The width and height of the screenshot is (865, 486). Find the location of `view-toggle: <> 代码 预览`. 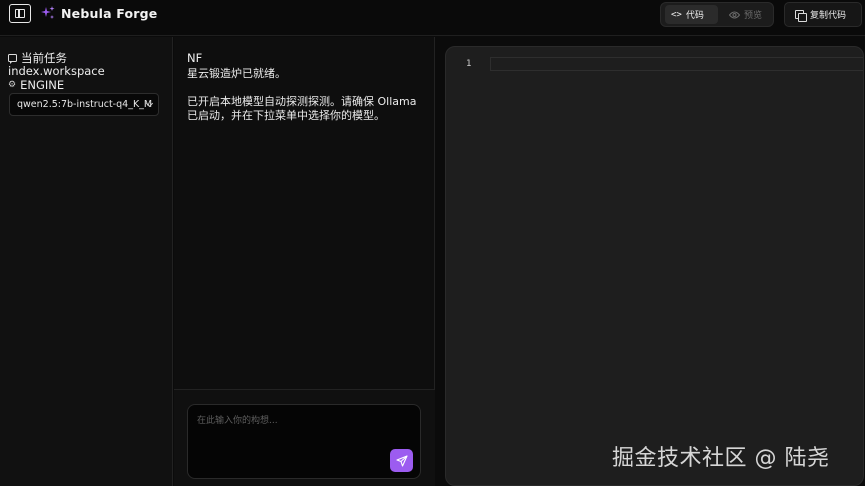

view-toggle: <> 代码 预览 is located at coordinates (717, 14).